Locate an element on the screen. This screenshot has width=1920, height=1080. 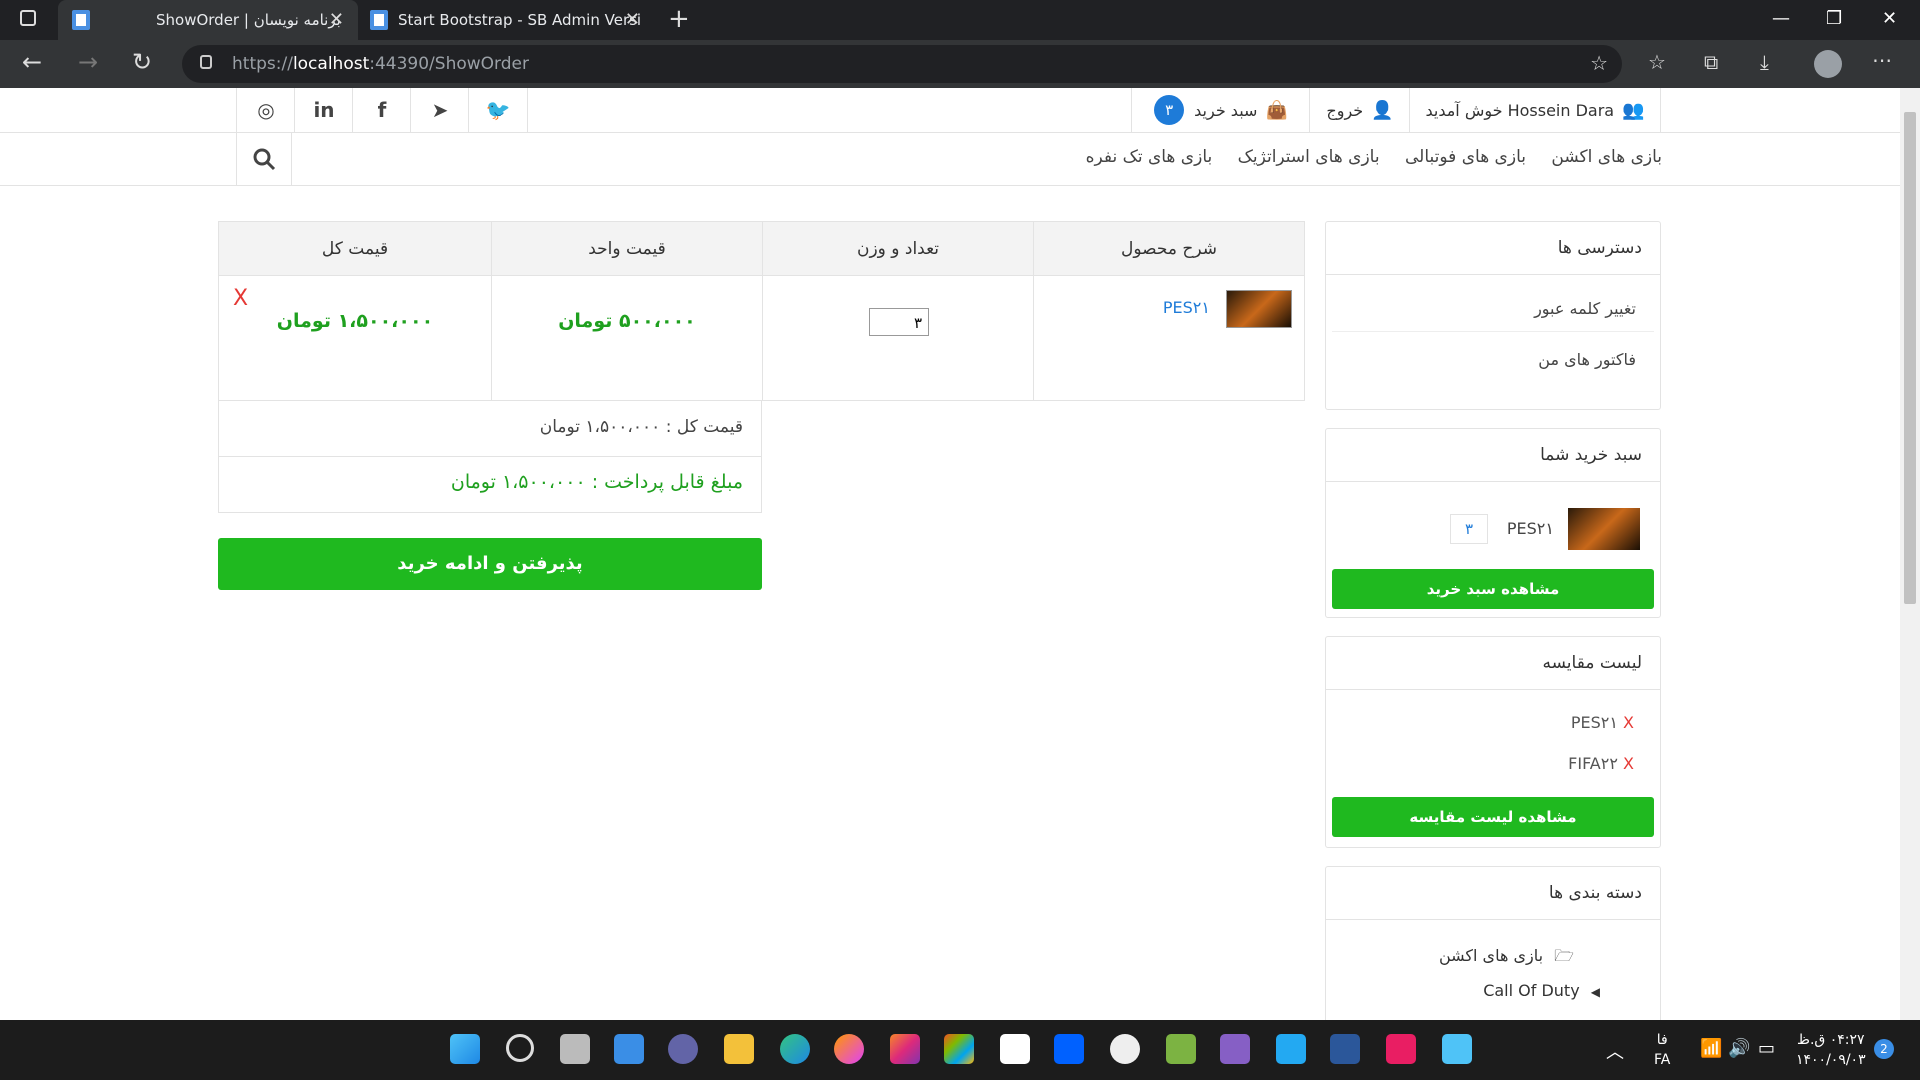
search-button is located at coordinates (264, 159).